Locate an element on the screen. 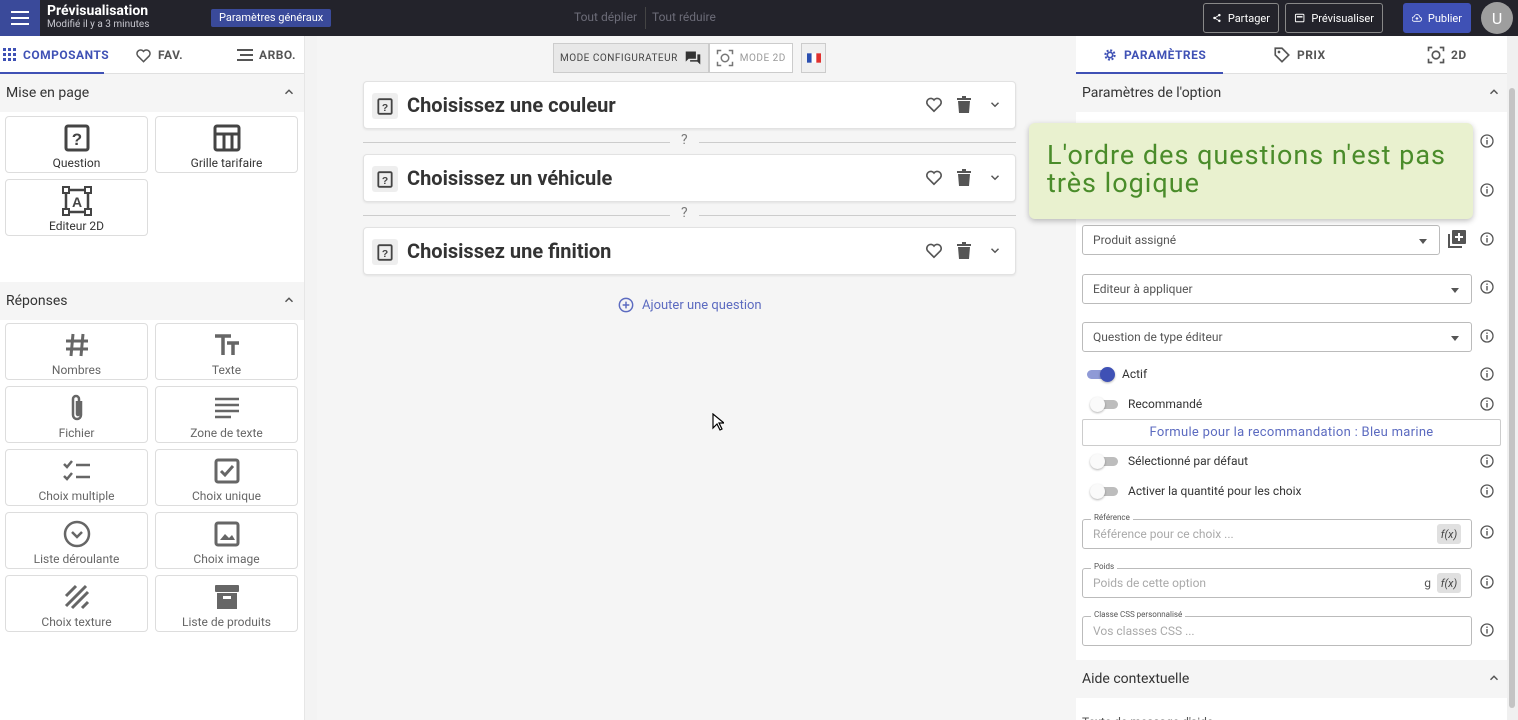 The height and width of the screenshot is (720, 1518). avatar: U is located at coordinates (1497, 18).